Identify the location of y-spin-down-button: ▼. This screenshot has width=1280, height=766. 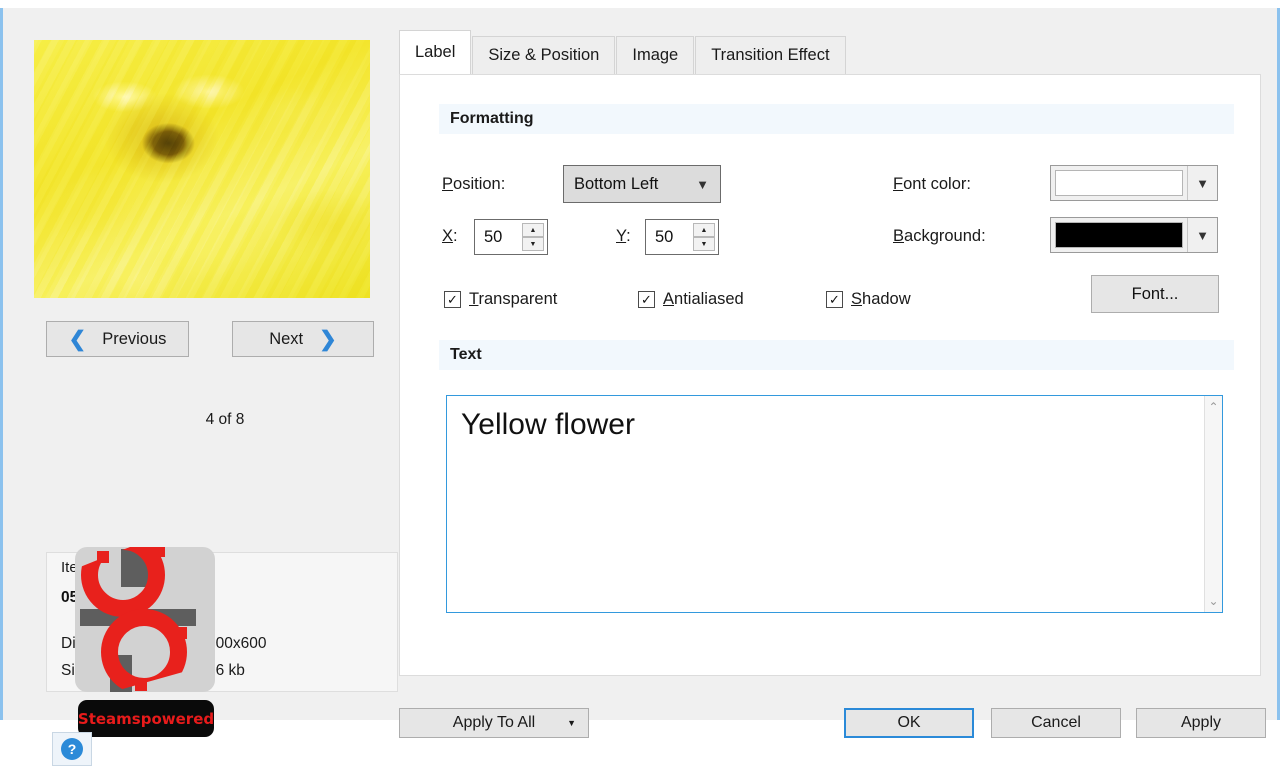
(704, 244).